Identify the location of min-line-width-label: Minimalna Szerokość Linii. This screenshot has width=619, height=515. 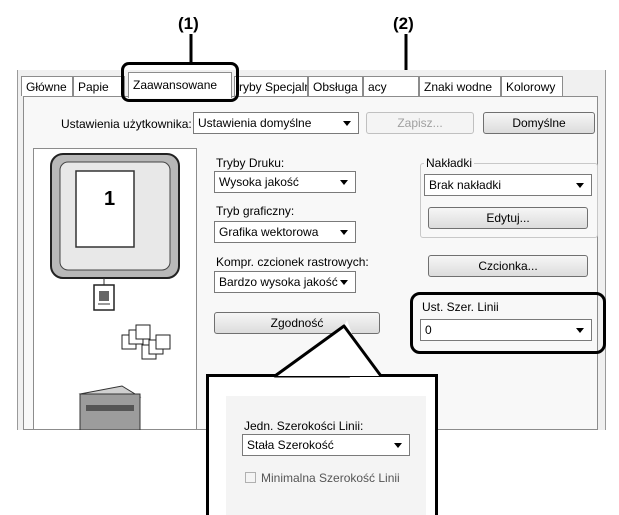
(330, 478).